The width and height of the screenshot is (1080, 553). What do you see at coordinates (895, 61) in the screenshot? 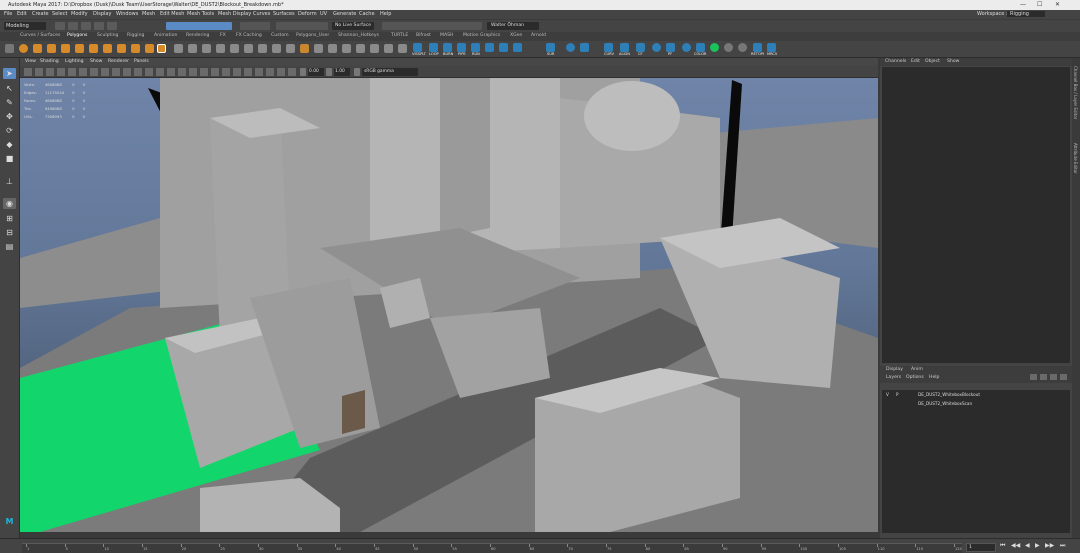
I see `cb-menu-channels: Channels` at bounding box center [895, 61].